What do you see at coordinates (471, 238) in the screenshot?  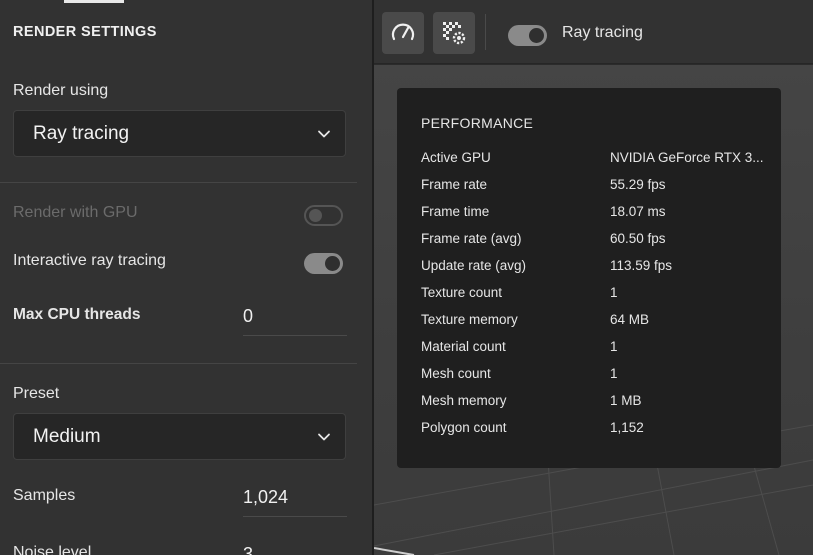 I see `perf-label: Frame rate (avg)` at bounding box center [471, 238].